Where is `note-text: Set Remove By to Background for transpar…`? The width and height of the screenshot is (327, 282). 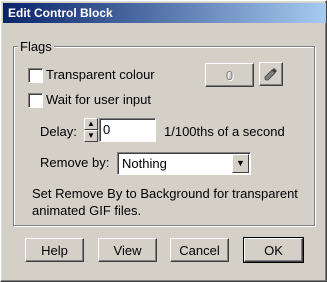 note-text: Set Remove By to Background for transpar… is located at coordinates (165, 202).